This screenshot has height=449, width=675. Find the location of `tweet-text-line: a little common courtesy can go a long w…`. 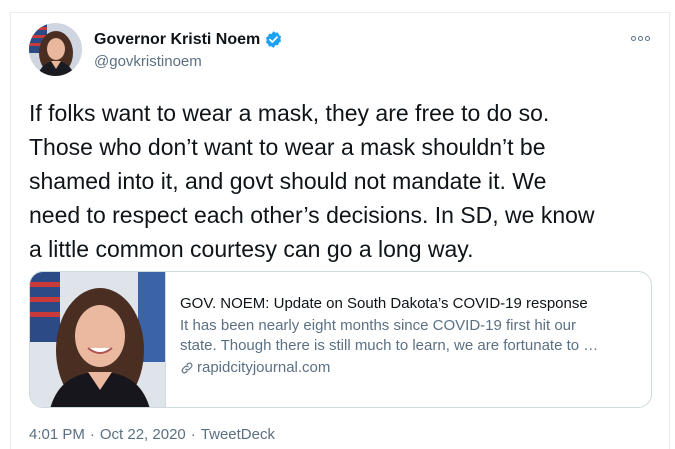

tweet-text-line: a little common courtesy can go a long w… is located at coordinates (251, 249).